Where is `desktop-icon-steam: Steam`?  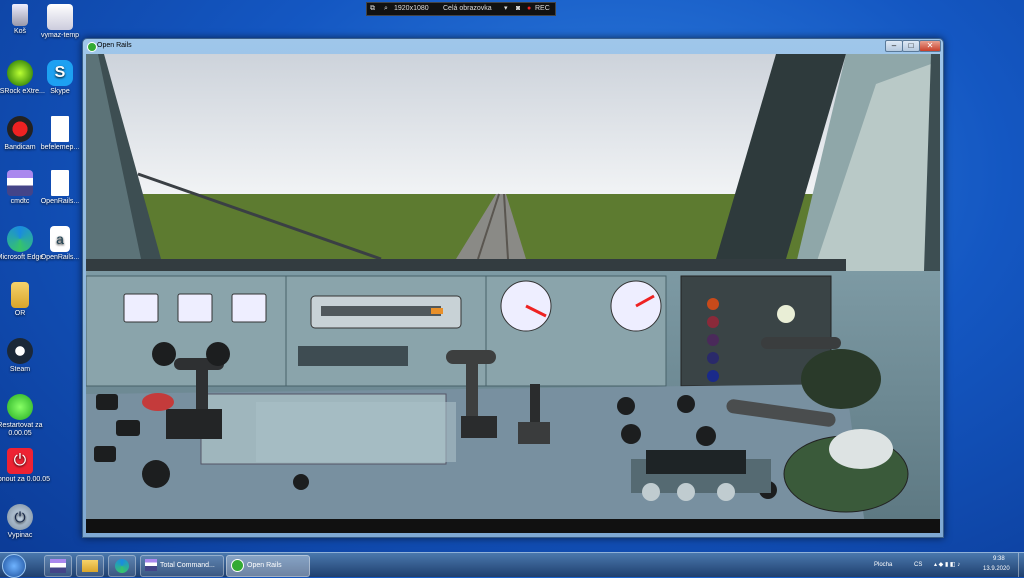 desktop-icon-steam: Steam is located at coordinates (27, 356).